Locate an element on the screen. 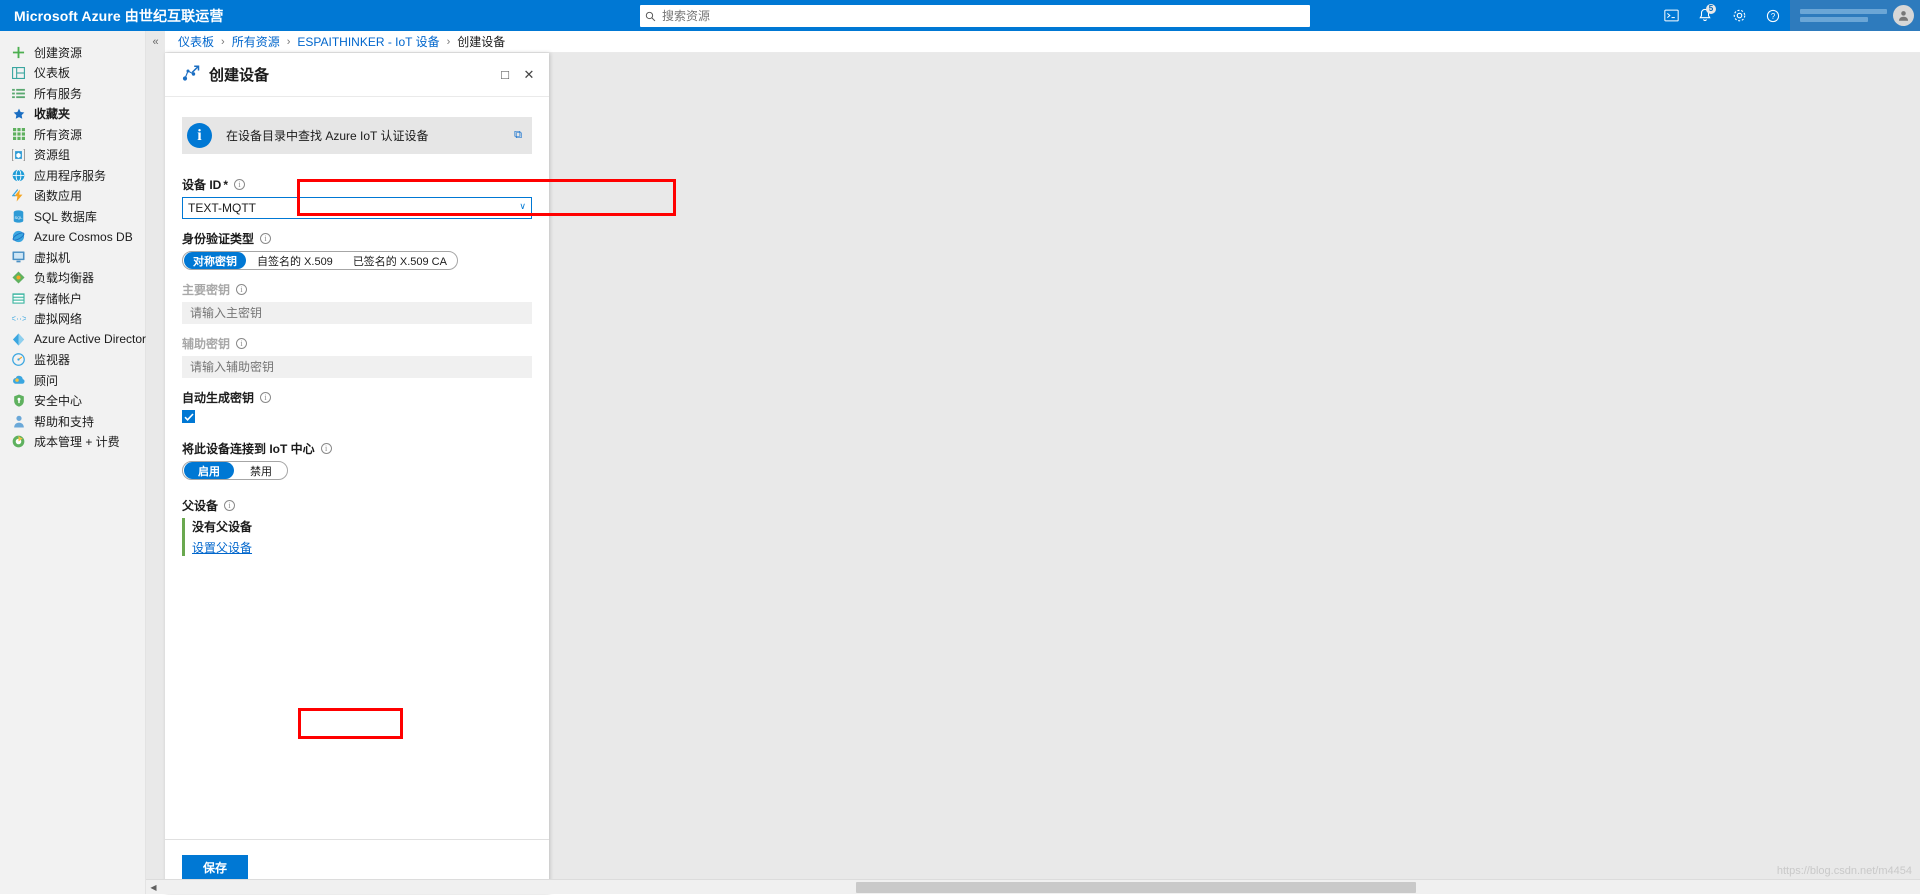 The width and height of the screenshot is (1920, 895). breadcrumb-item-dashboard: 仪表板 is located at coordinates (196, 41).